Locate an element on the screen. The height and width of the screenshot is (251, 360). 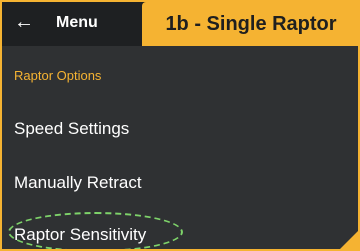
menu-item-raptor-sensitivity: Raptor Sensitivity is located at coordinates (80, 235).